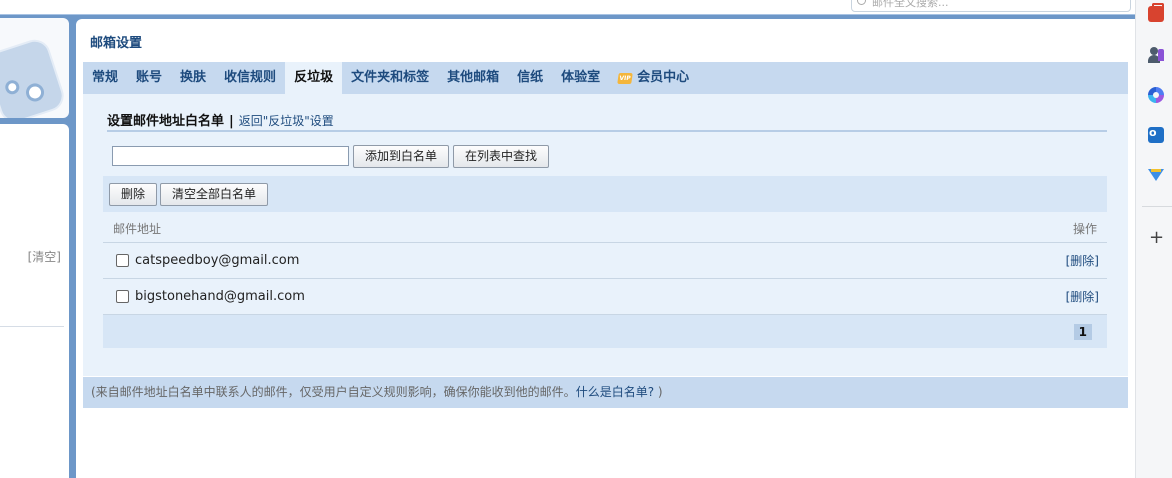 The height and width of the screenshot is (478, 1172). I want to click on col-address: 邮件地址, so click(137, 229).